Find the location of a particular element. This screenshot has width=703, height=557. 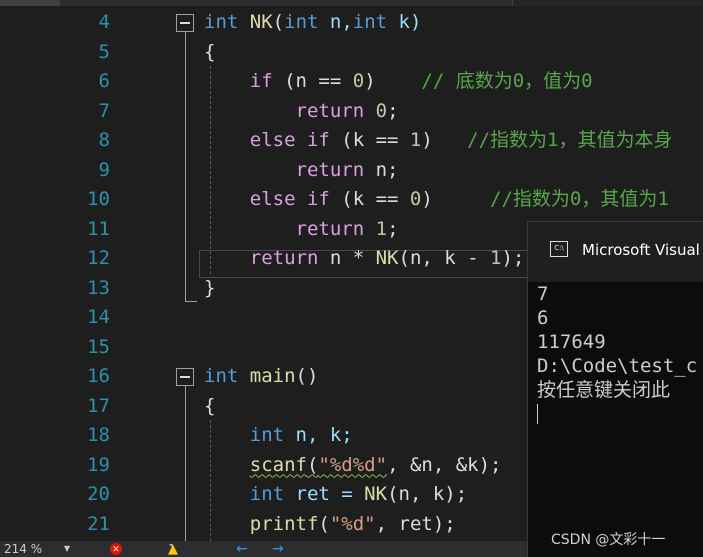

code-line-21: printf("%d", ret); is located at coordinates (330, 525).